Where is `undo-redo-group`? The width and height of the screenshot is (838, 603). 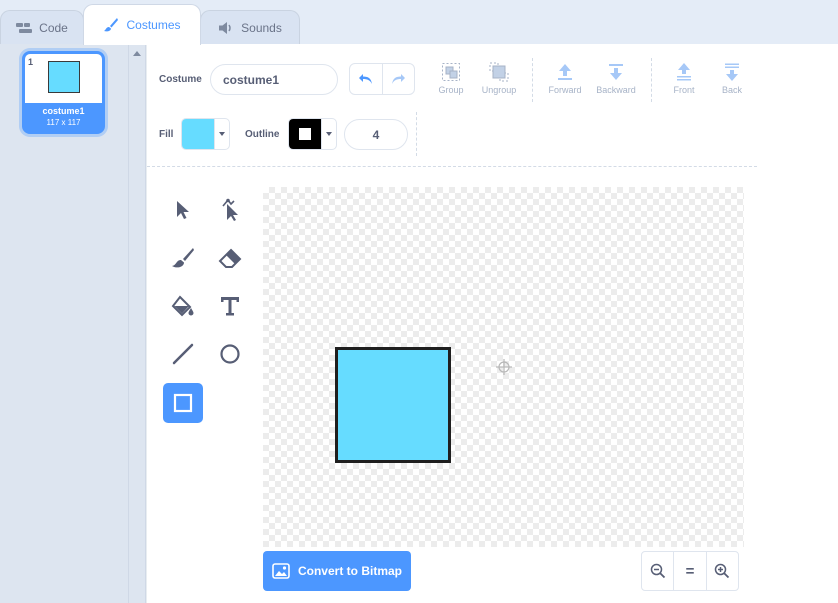
undo-redo-group is located at coordinates (382, 79).